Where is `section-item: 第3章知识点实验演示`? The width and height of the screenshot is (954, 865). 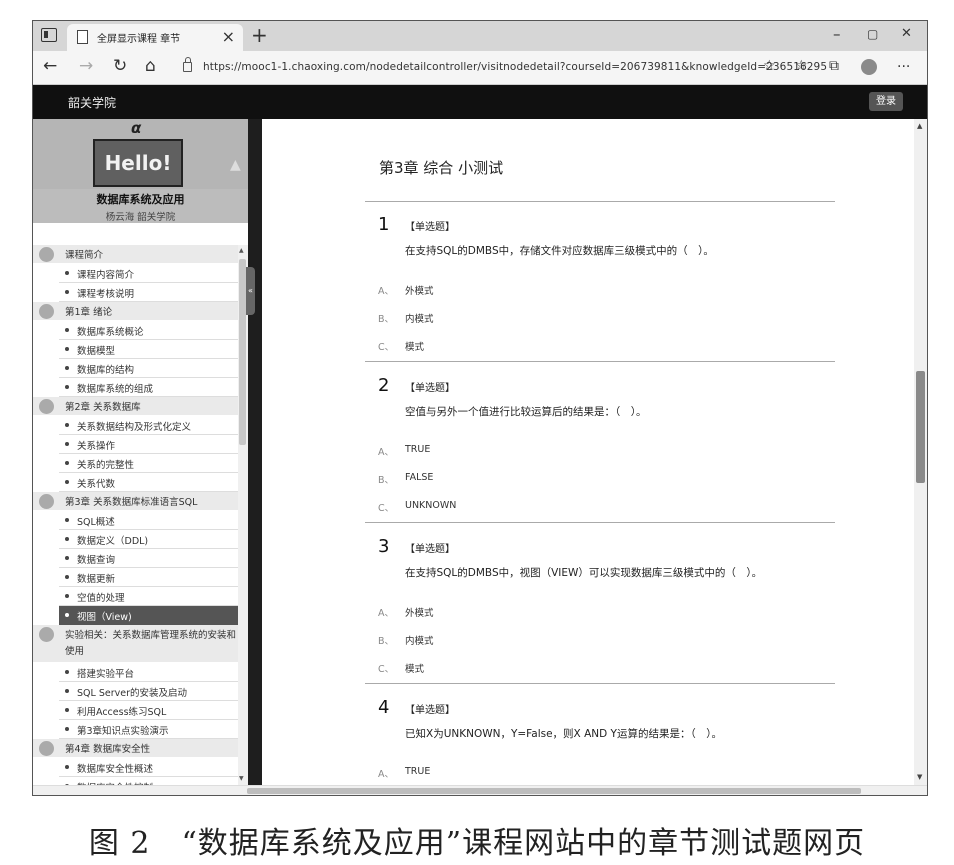 section-item: 第3章知识点实验演示 is located at coordinates (148, 729).